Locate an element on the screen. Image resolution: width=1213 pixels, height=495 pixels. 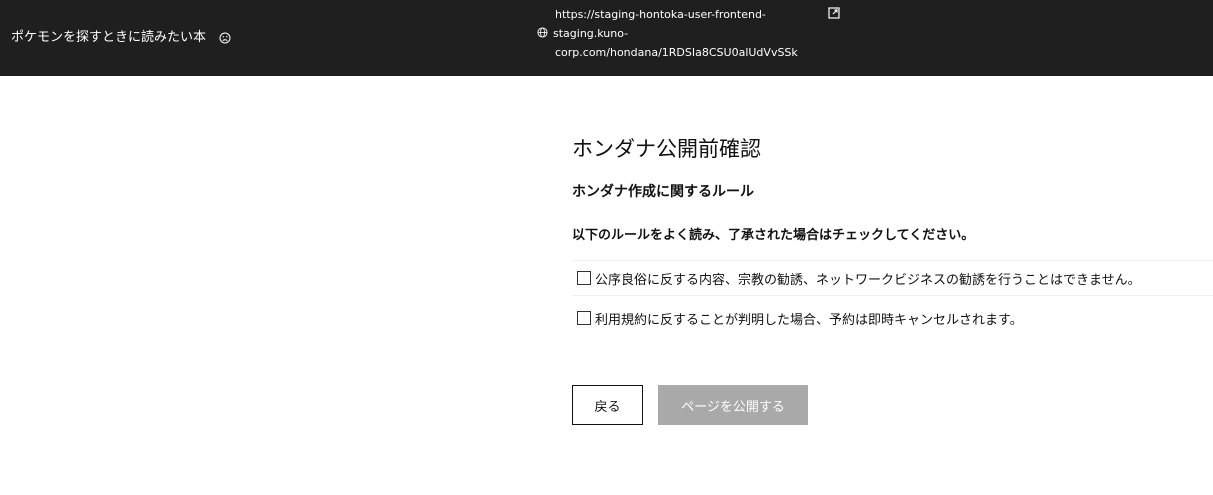
rule-checkbox-public-order is located at coordinates (584, 278).